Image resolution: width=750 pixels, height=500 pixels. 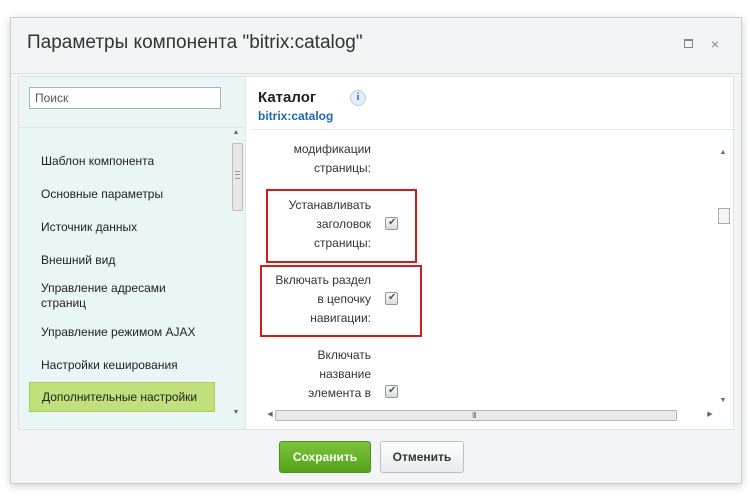 I want to click on sidebar-item-main-params: Основные параметры, so click(x=122, y=194).